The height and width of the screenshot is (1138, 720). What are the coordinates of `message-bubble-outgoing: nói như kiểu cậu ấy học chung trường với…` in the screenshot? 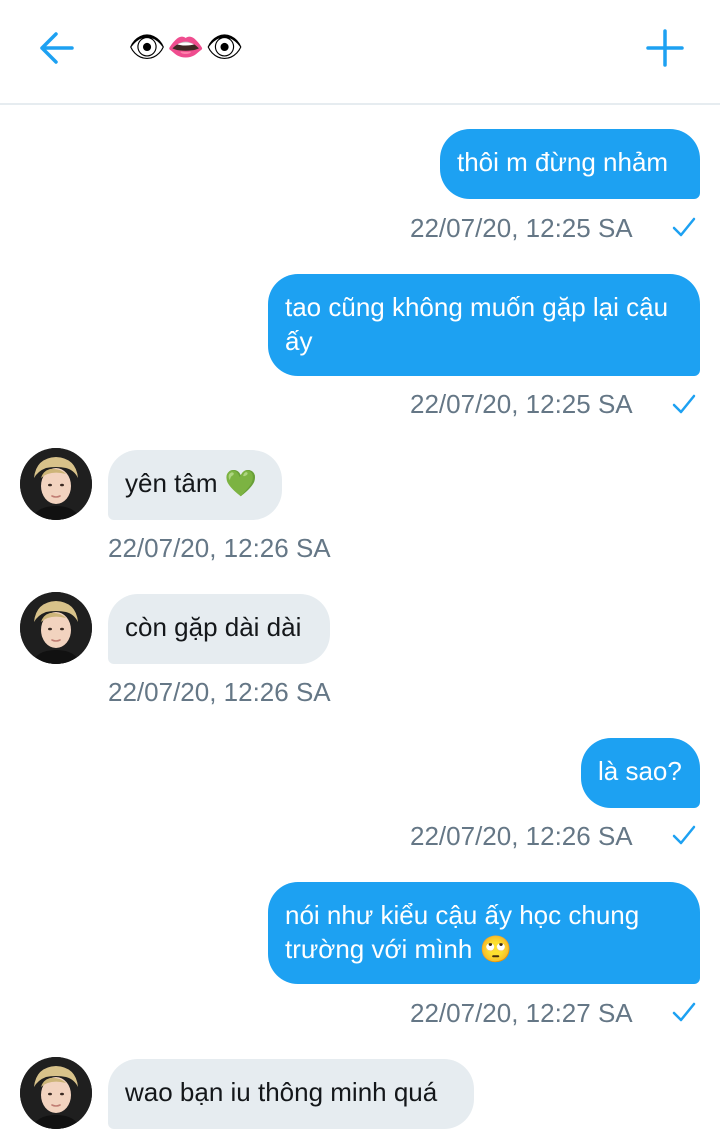 It's located at (484, 933).